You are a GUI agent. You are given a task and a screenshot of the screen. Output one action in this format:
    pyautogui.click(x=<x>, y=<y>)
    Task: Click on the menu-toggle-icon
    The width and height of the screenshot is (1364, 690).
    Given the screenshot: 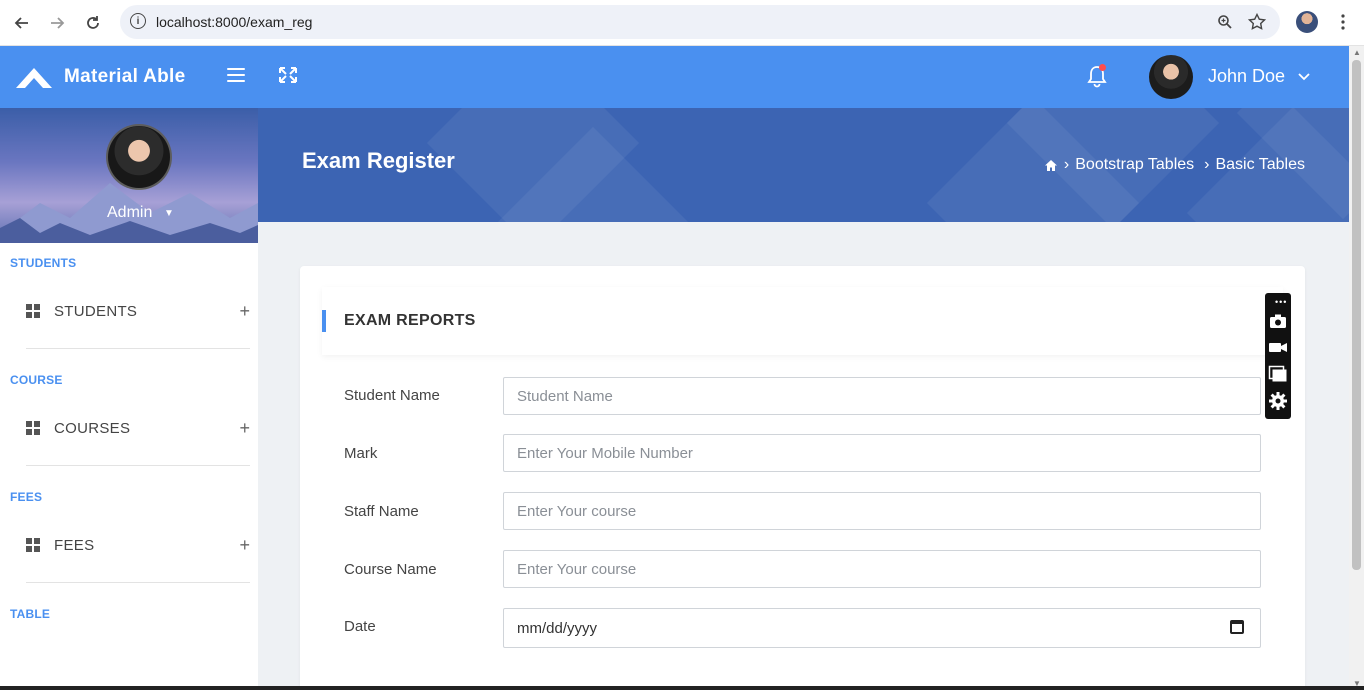 What is the action you would take?
    pyautogui.click(x=236, y=75)
    